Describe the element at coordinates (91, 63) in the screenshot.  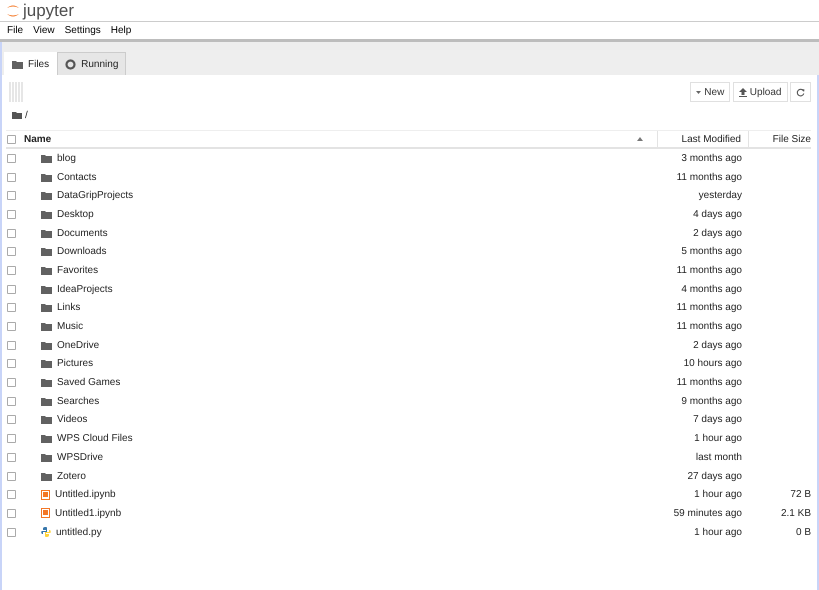
I see `tab: Running` at that location.